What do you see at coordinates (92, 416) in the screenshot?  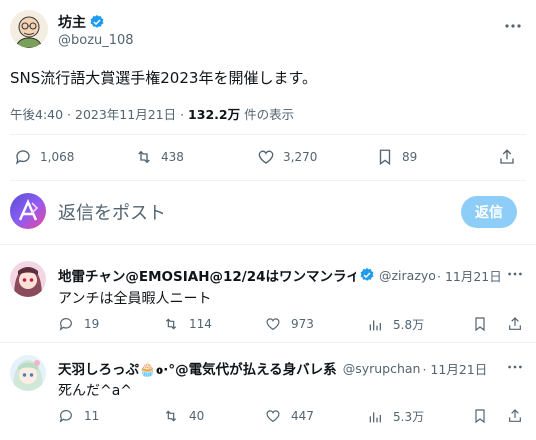 I see `reply-2-reply-count: 11` at bounding box center [92, 416].